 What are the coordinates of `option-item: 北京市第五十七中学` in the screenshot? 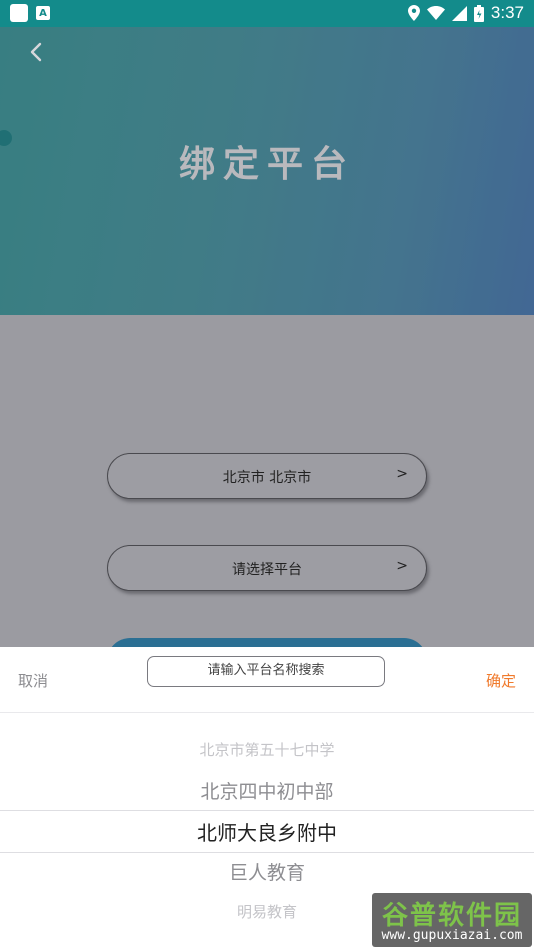 It's located at (267, 749).